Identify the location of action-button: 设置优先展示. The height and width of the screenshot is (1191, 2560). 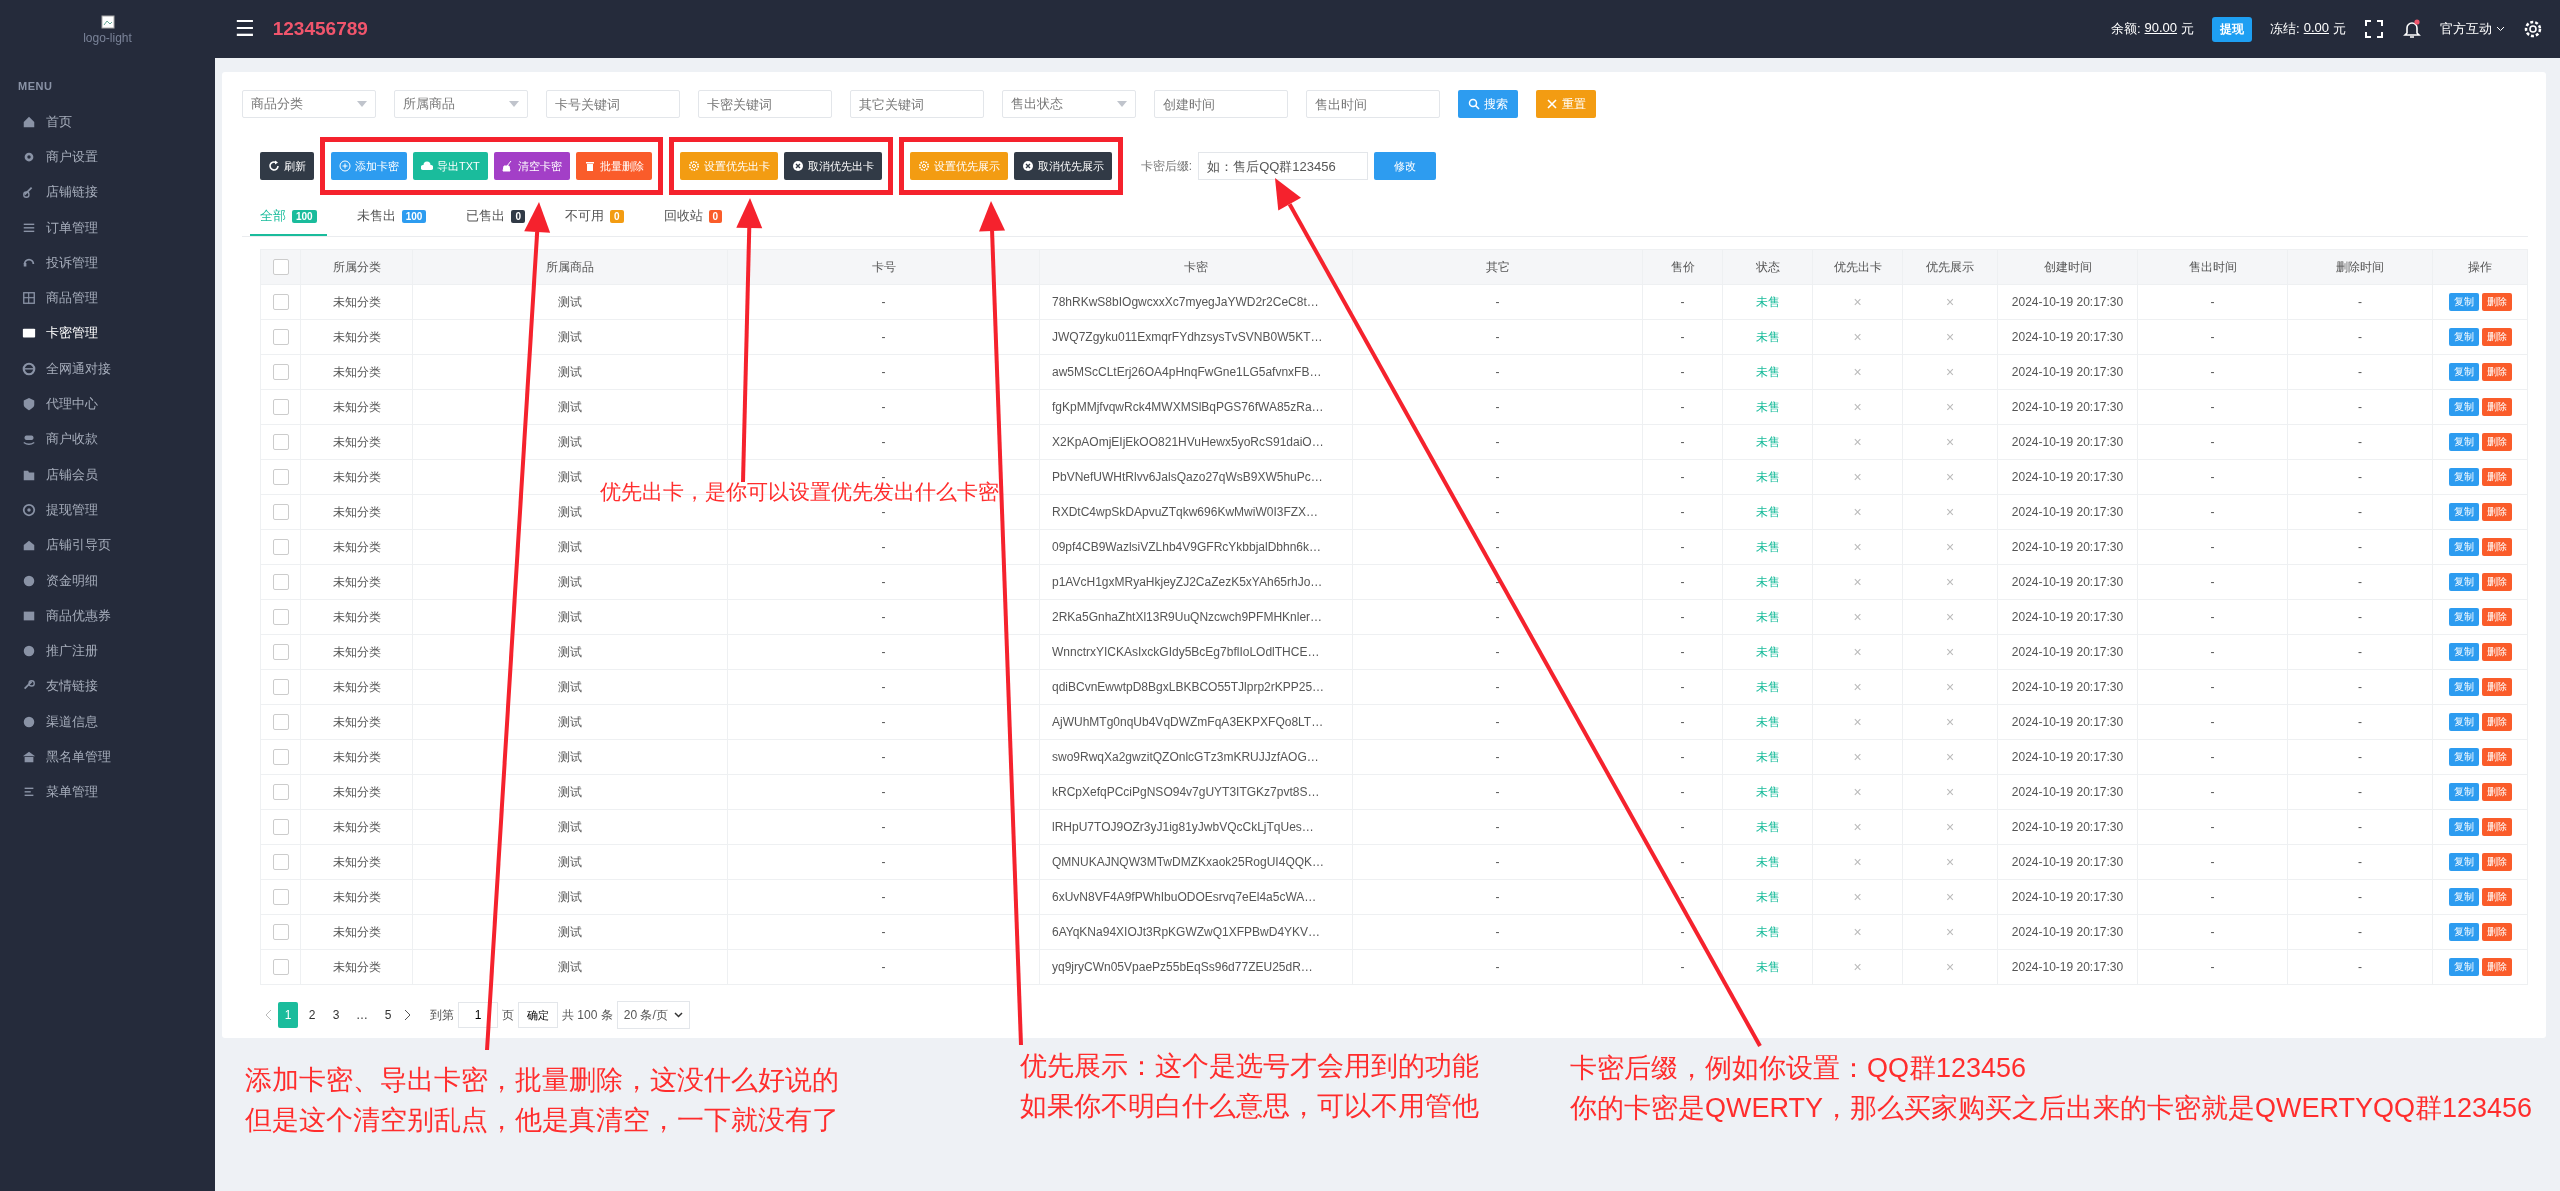
(958, 166).